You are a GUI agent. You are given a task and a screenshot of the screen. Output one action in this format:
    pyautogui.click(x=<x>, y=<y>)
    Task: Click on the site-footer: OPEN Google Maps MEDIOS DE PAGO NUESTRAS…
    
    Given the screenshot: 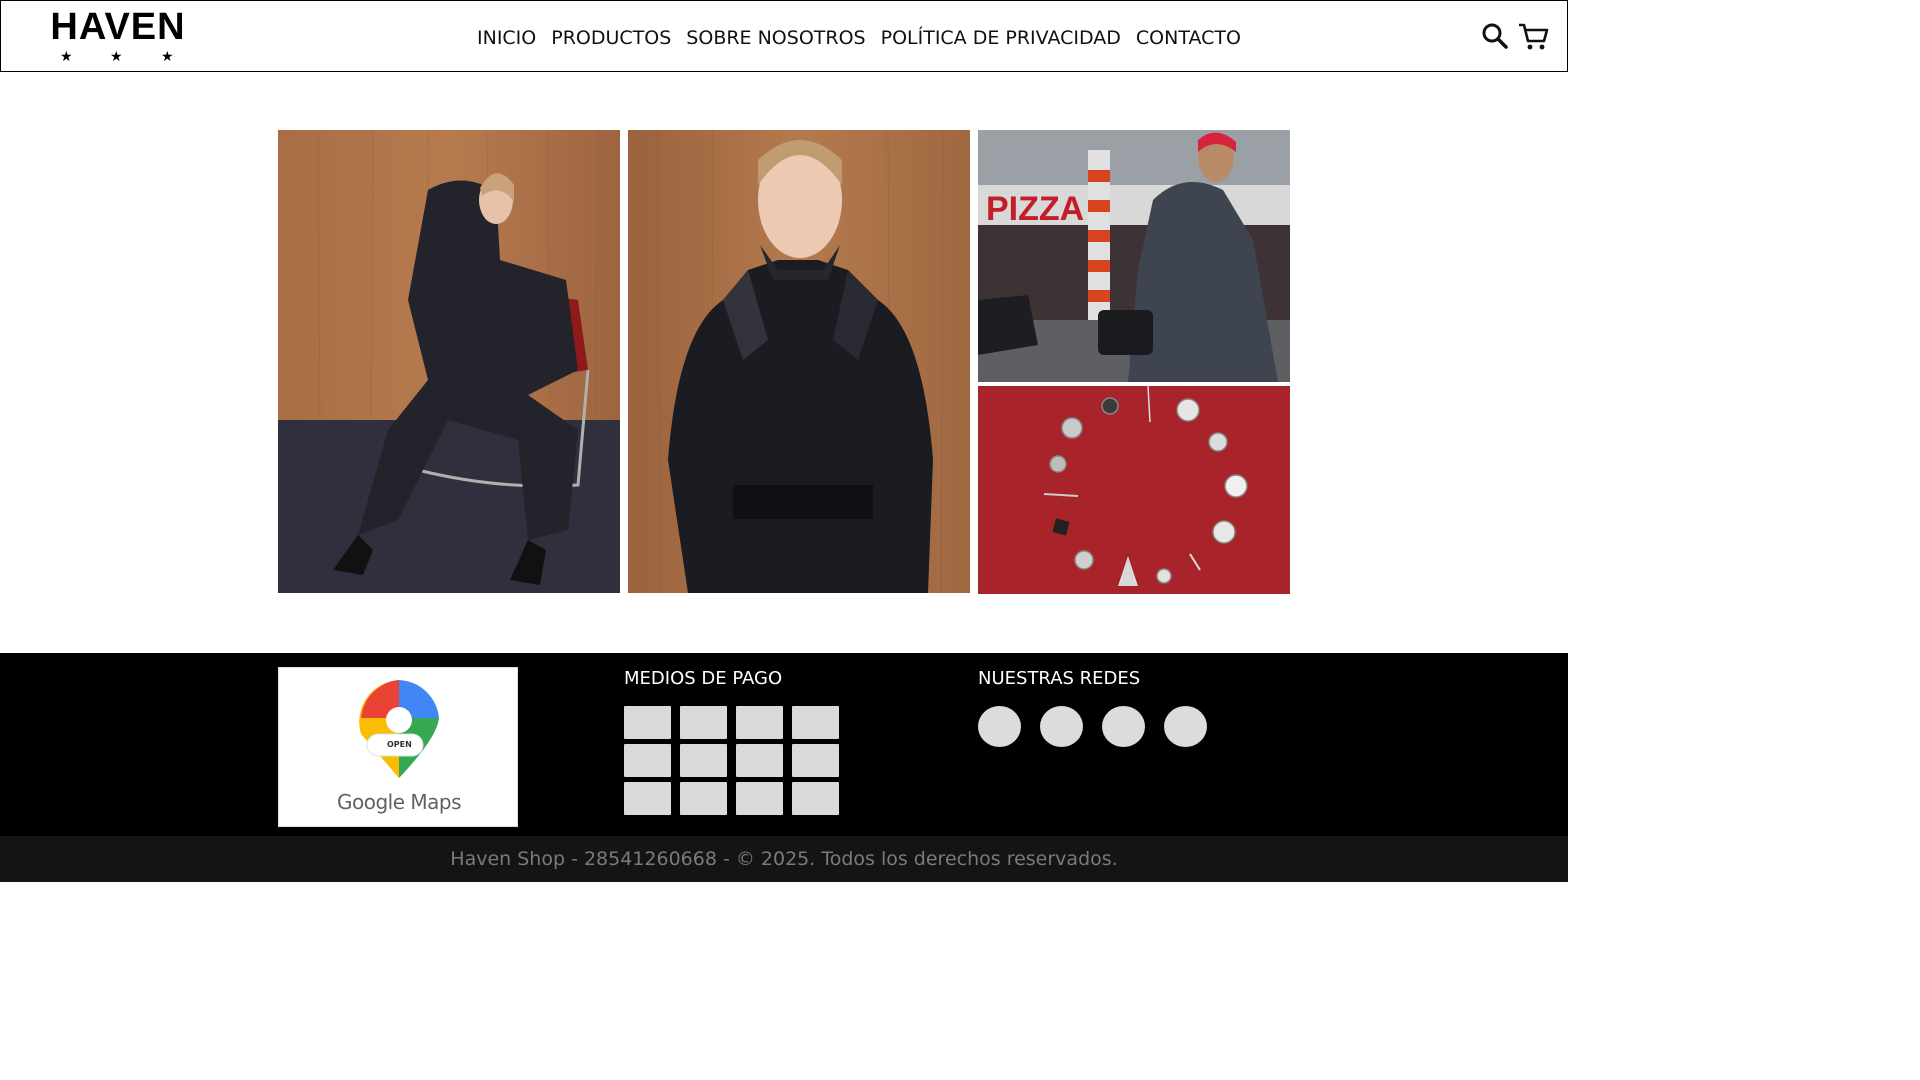 What is the action you would take?
    pyautogui.click(x=784, y=744)
    